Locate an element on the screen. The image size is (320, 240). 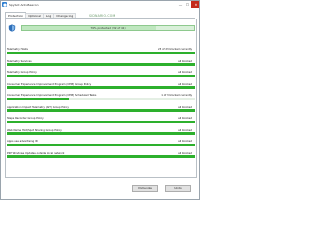
protection-row: Telemetry Group Policy all blocked is located at coordinates (101, 75).